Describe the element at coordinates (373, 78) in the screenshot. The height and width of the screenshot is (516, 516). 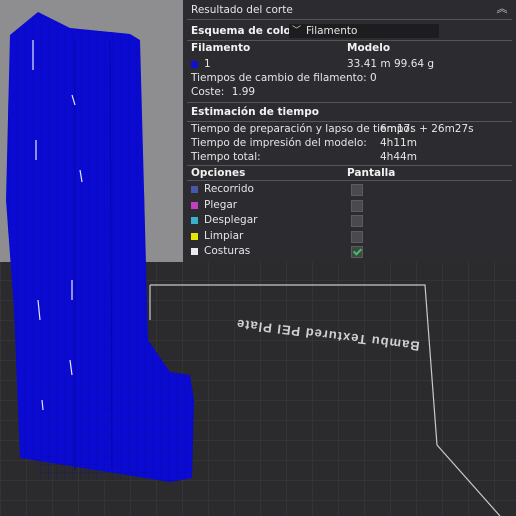
I see `filament-changes-value: 0` at that location.